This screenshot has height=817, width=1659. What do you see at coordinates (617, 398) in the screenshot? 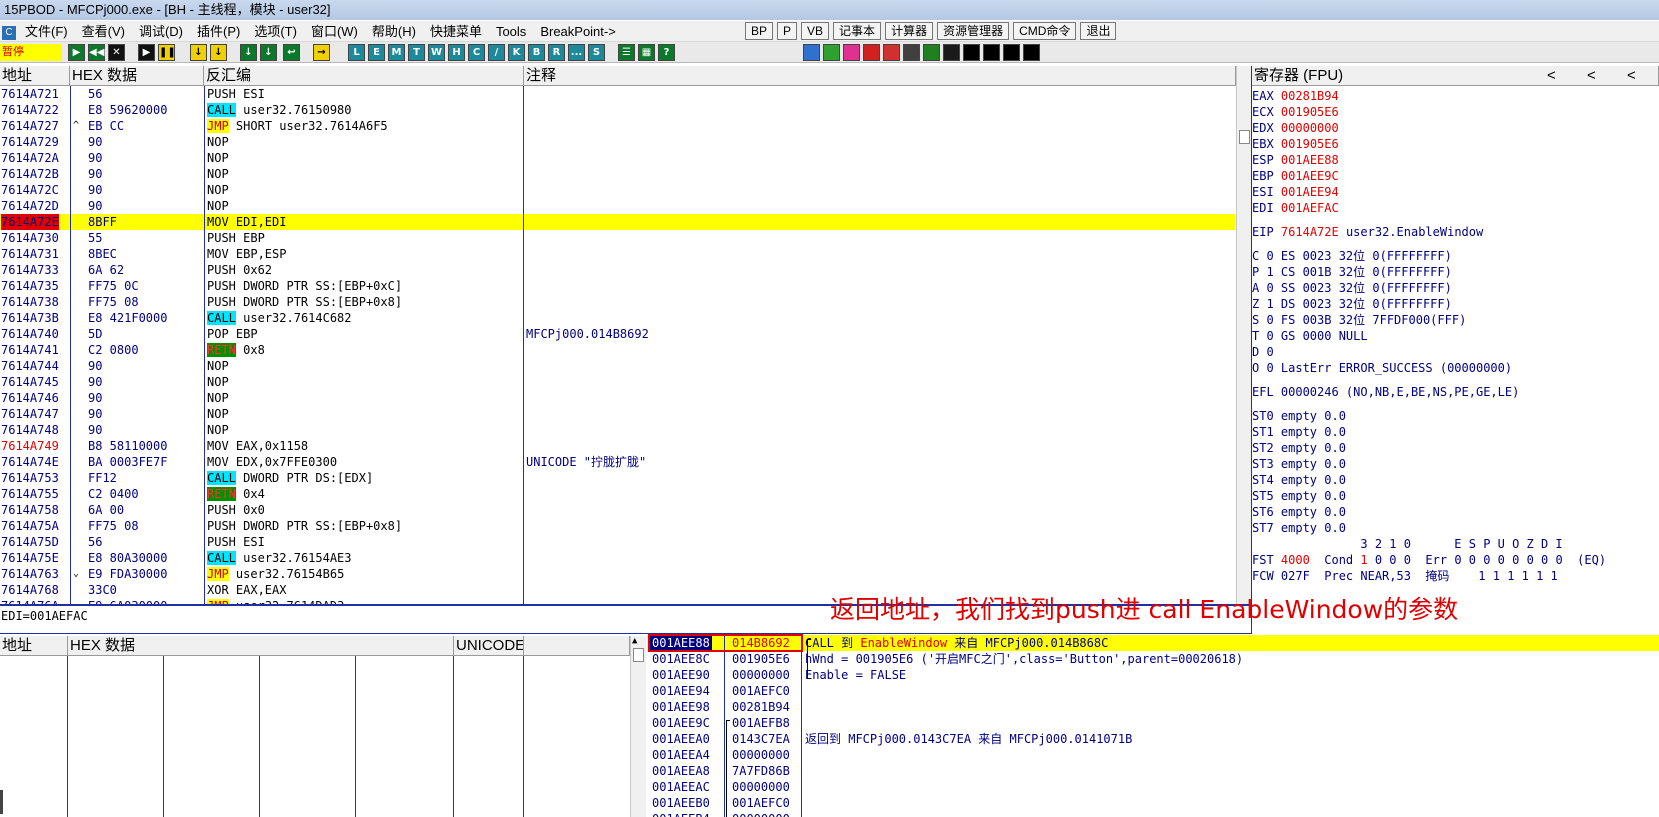
I see `disasm-row: 7614A746 90 NOP` at bounding box center [617, 398].